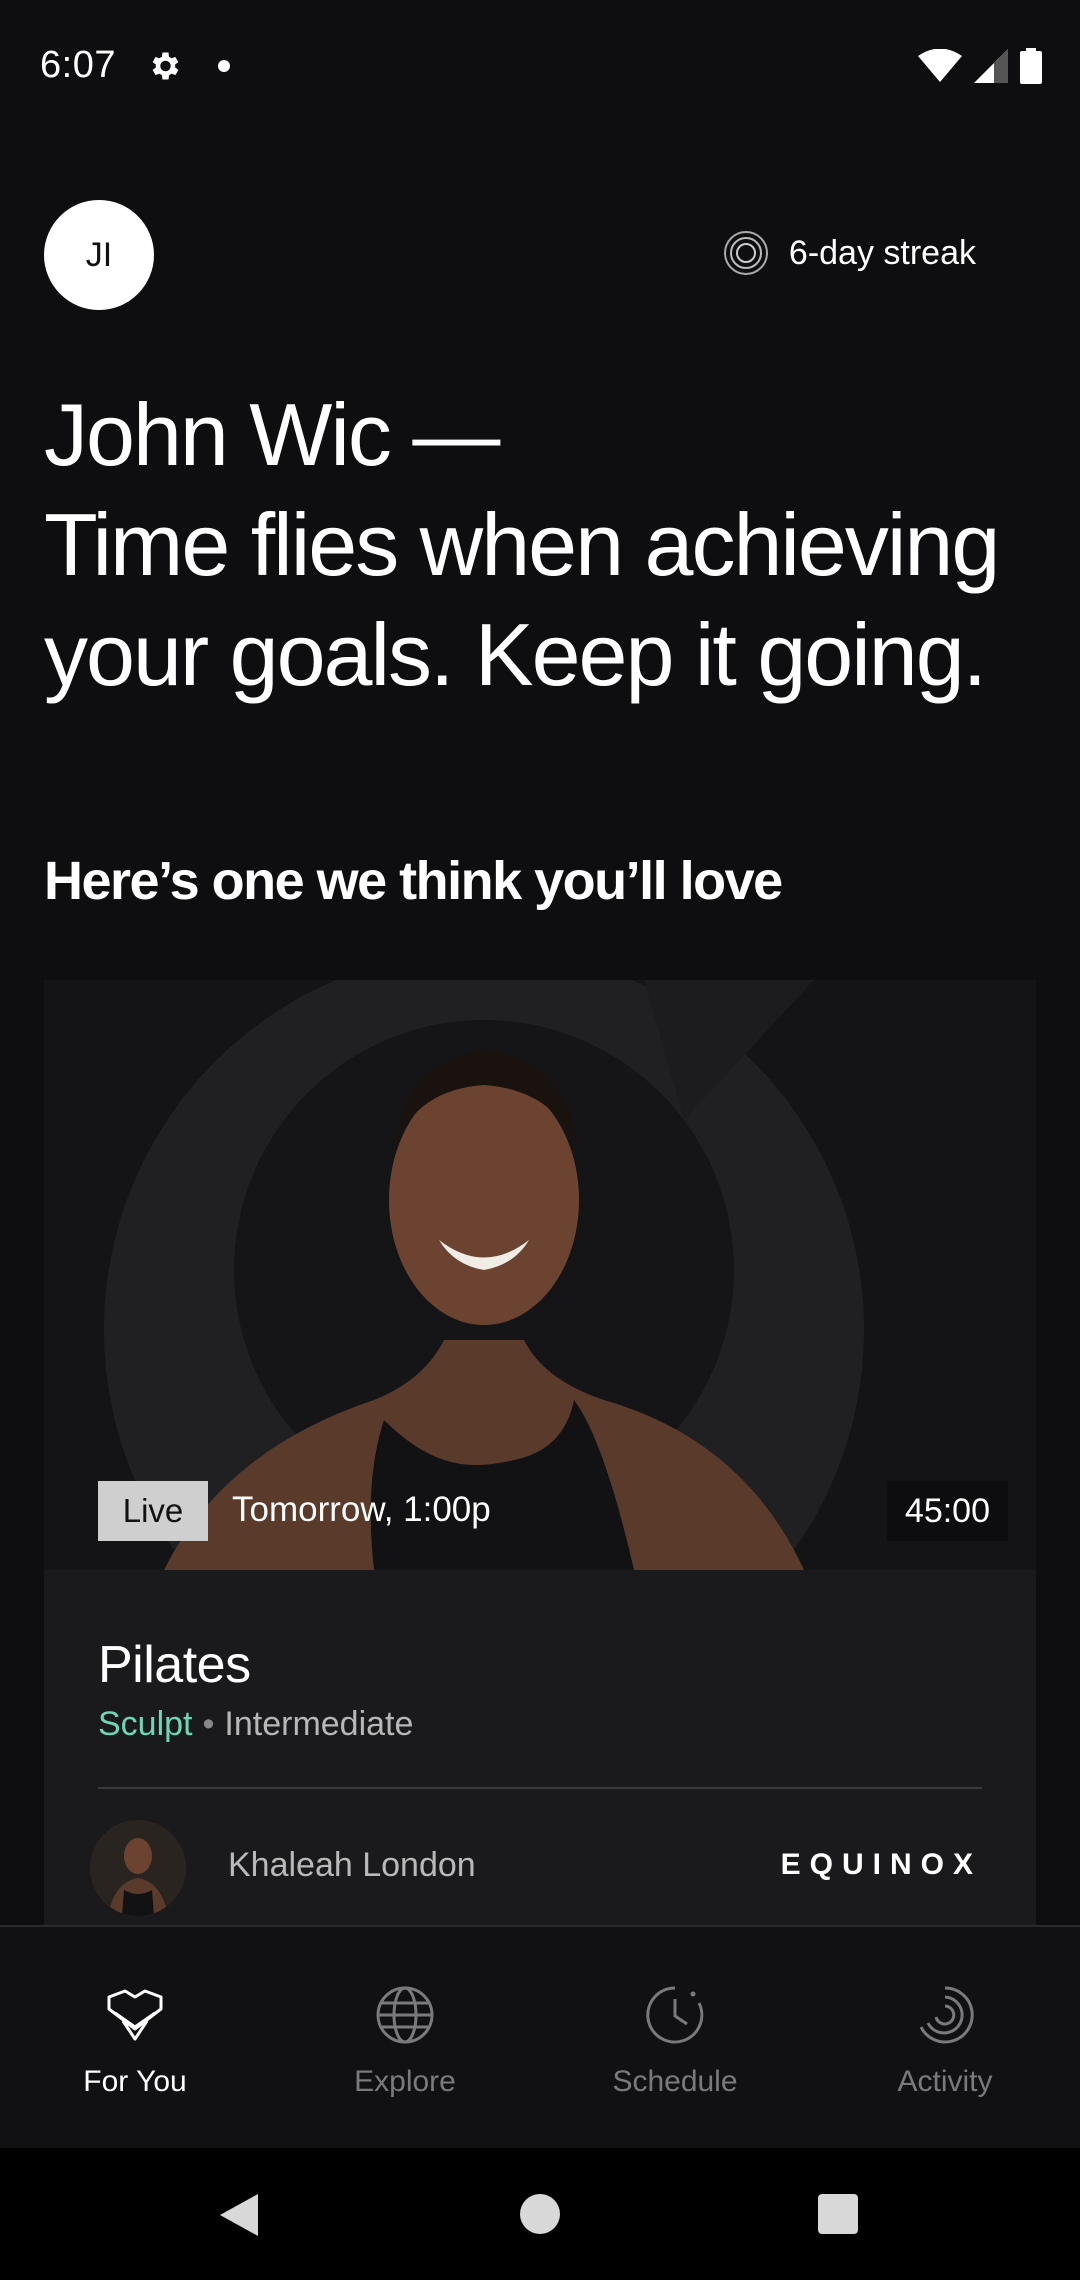 This screenshot has height=2280, width=1080. What do you see at coordinates (946, 2015) in the screenshot?
I see `activity-rings-icon` at bounding box center [946, 2015].